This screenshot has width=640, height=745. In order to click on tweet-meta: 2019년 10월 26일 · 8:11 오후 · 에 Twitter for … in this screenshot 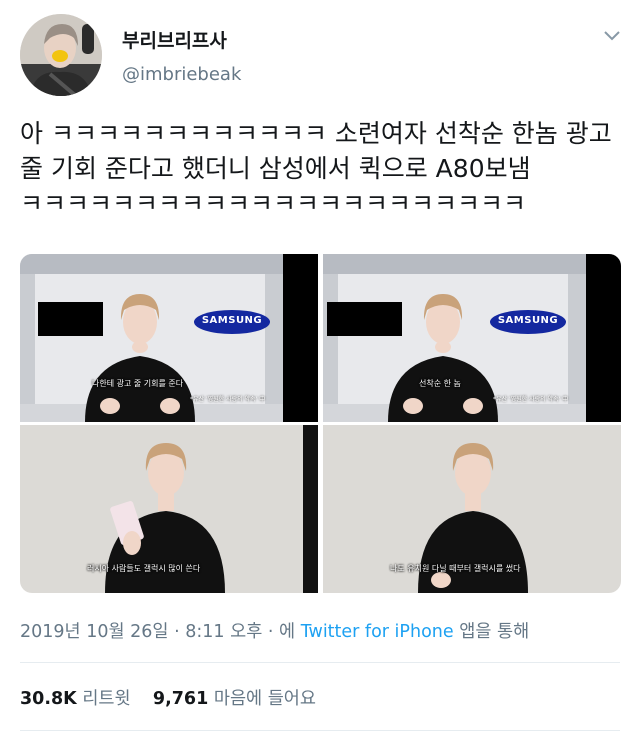, I will do `click(274, 630)`.